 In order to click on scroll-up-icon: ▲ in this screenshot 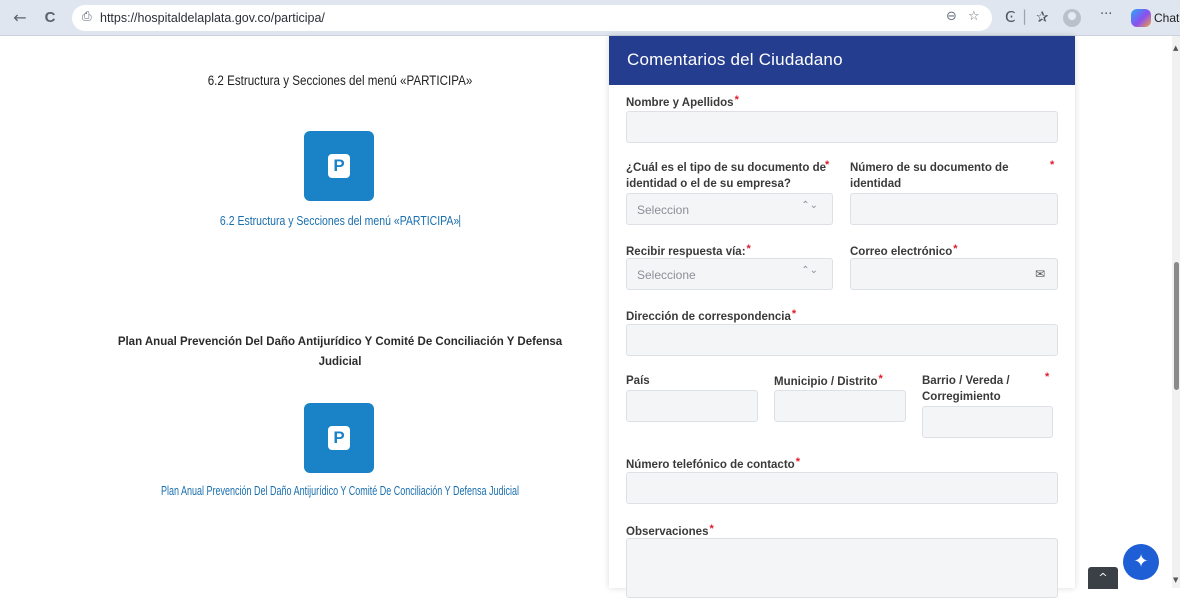, I will do `click(1175, 48)`.